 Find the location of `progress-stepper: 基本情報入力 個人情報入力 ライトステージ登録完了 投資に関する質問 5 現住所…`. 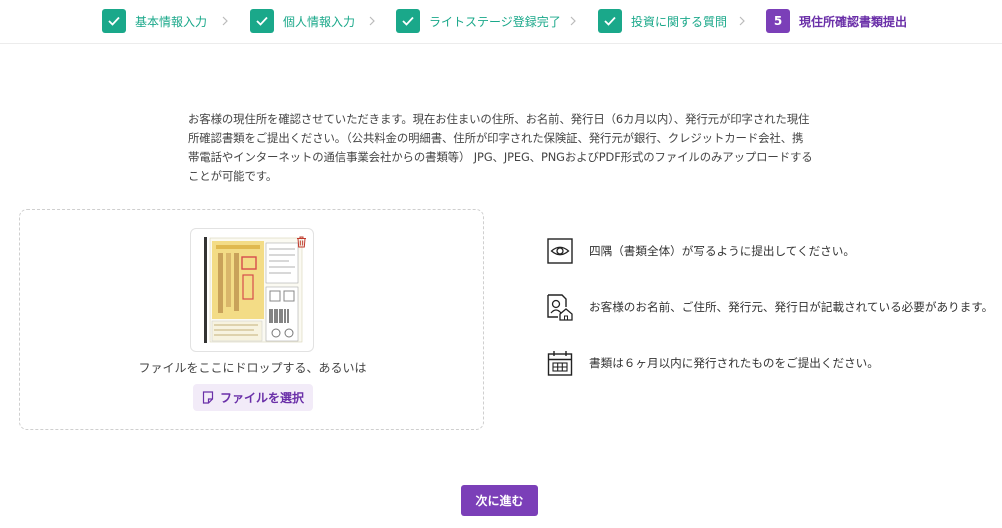

progress-stepper: 基本情報入力 個人情報入力 ライトステージ登録完了 投資に関する質問 5 現住所… is located at coordinates (501, 22).